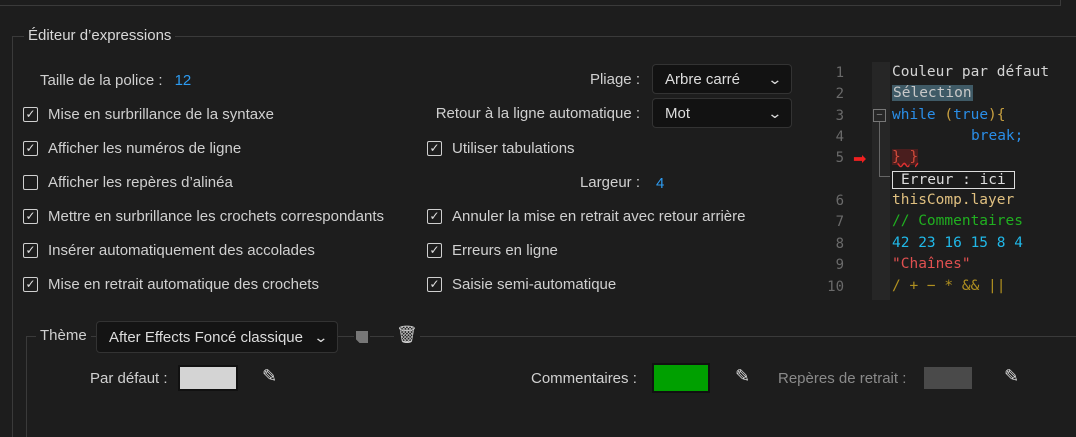 The image size is (1076, 437). What do you see at coordinates (971, 72) in the screenshot?
I see `preview-default-text: Couleur par défaut` at bounding box center [971, 72].